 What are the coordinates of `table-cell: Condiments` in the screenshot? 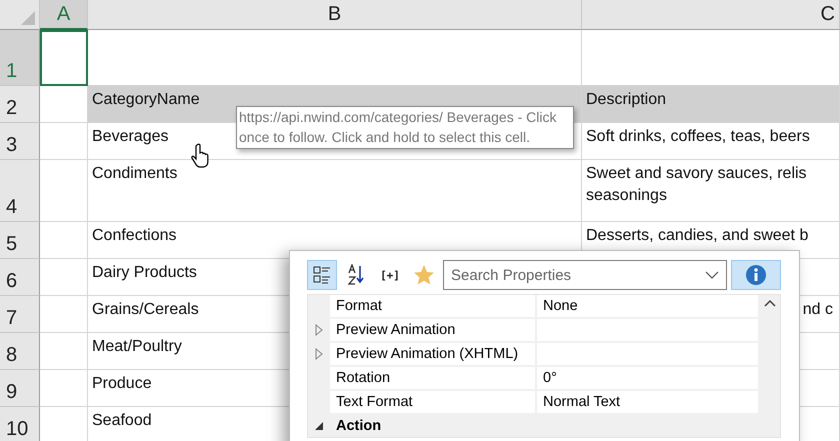 It's located at (335, 191).